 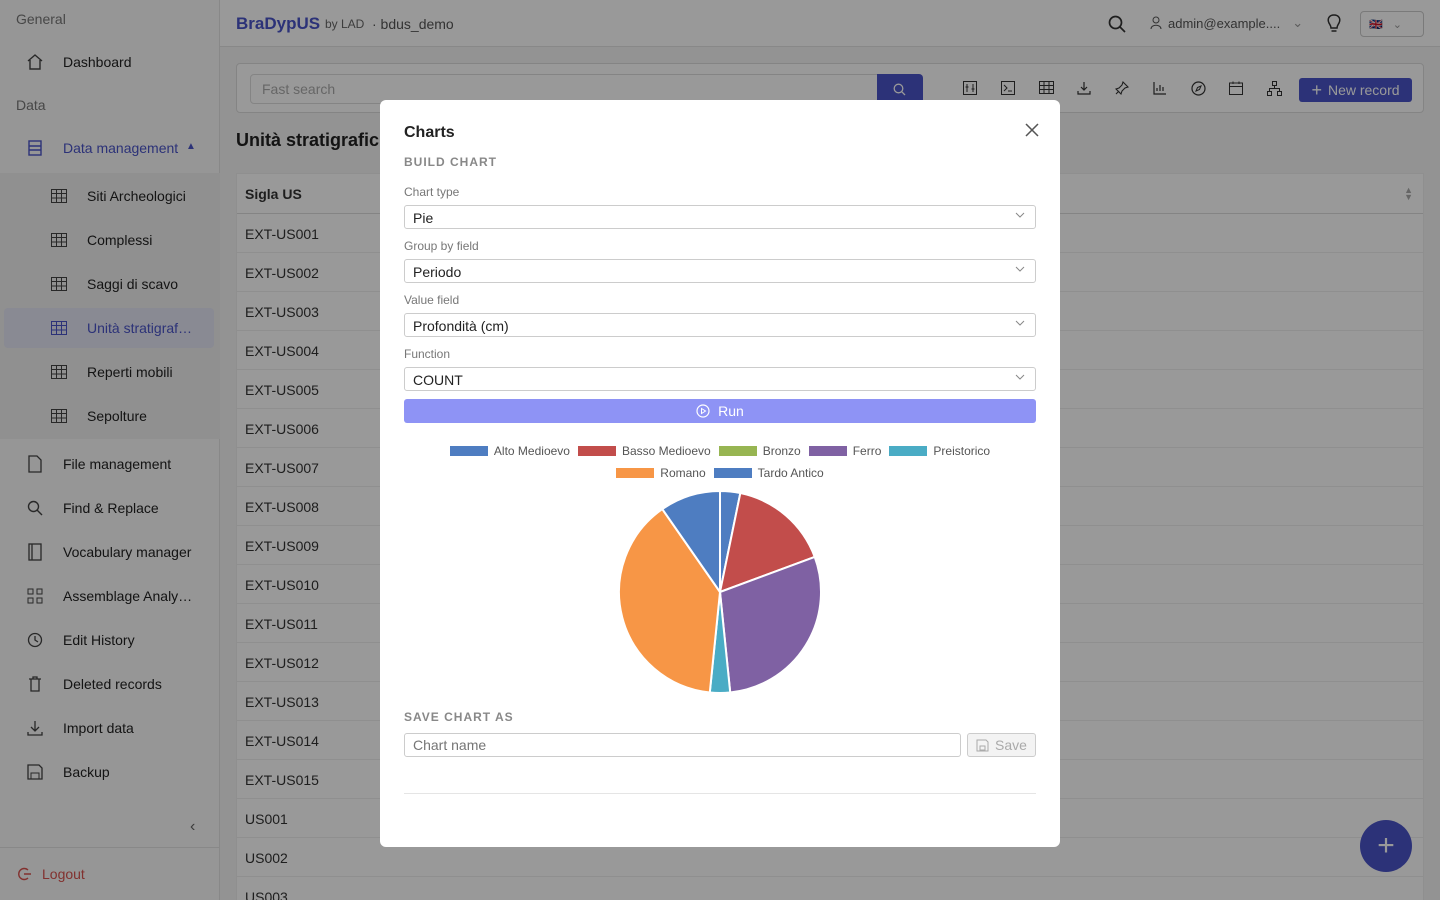 What do you see at coordinates (720, 793) in the screenshot?
I see `divider` at bounding box center [720, 793].